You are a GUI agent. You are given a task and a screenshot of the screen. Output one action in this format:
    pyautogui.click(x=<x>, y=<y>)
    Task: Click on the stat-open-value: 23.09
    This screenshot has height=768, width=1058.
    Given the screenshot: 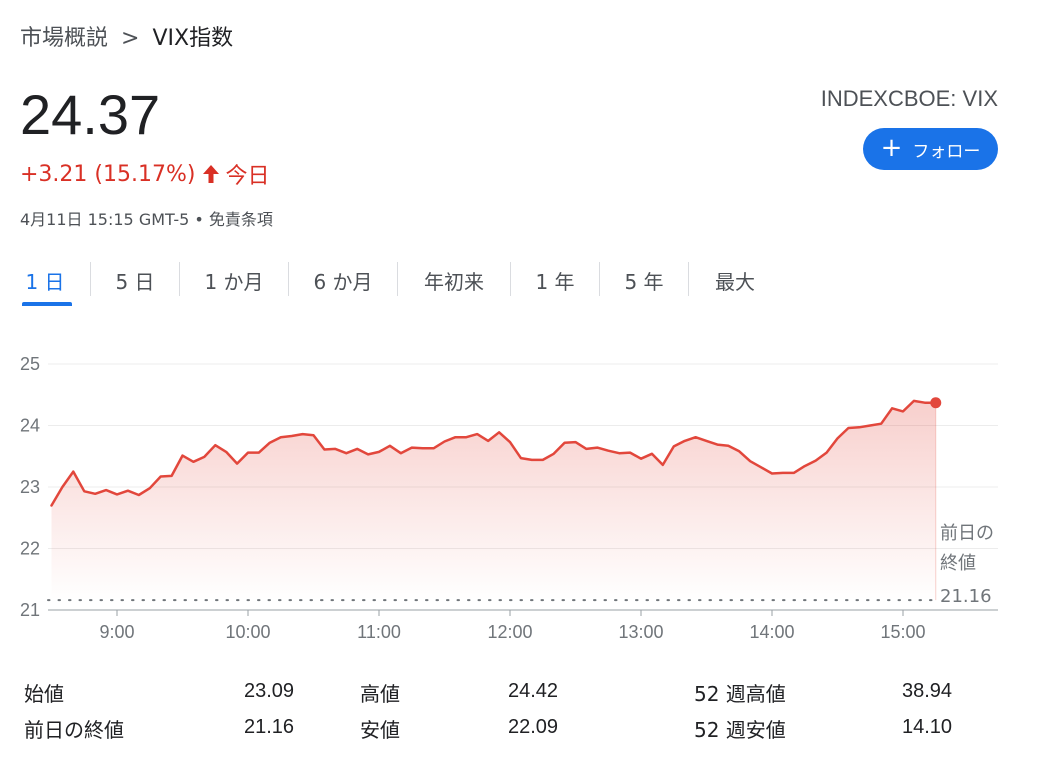 What is the action you would take?
    pyautogui.click(x=269, y=691)
    